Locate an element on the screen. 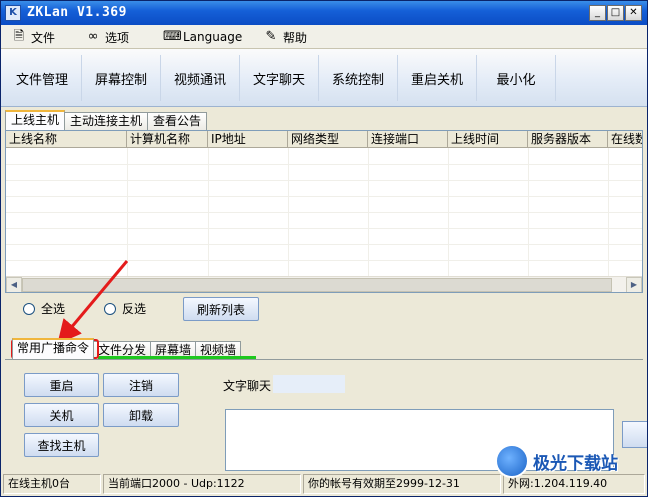 The width and height of the screenshot is (648, 497). watermark-text: 极光下载站 is located at coordinates (575, 463).